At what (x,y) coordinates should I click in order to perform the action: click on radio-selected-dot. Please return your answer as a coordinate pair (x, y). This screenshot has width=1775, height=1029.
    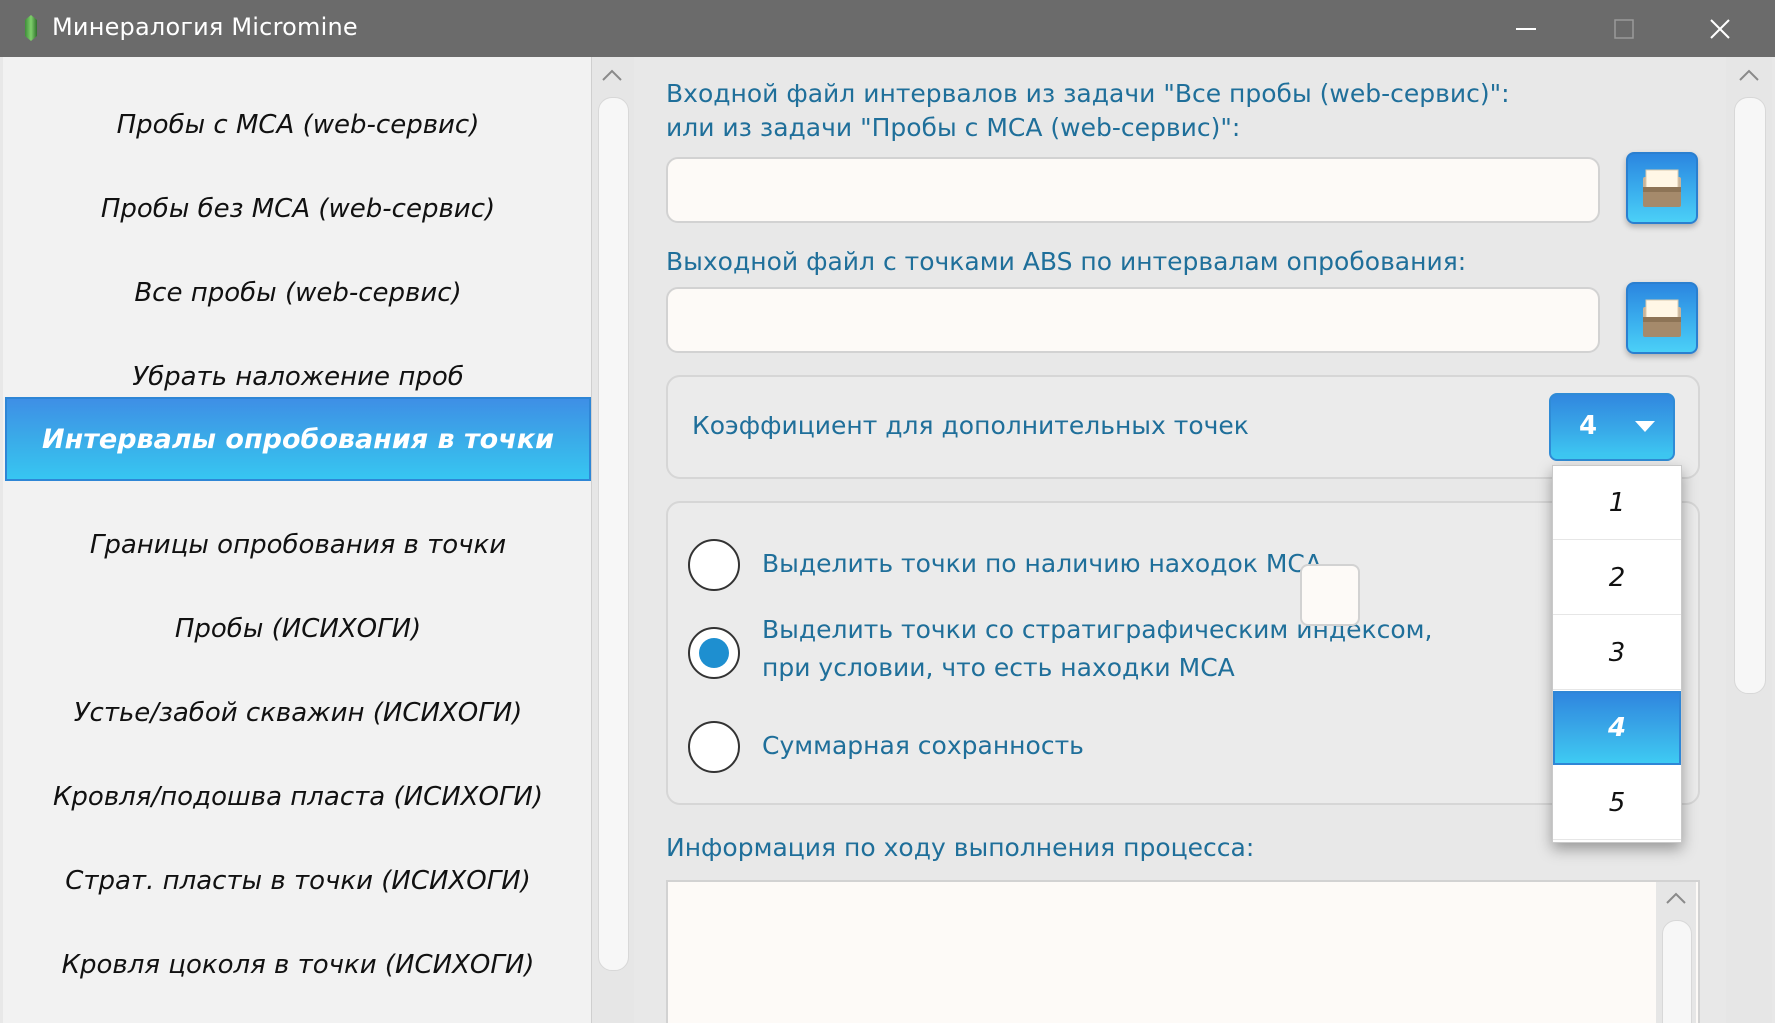
    Looking at the image, I should click on (714, 653).